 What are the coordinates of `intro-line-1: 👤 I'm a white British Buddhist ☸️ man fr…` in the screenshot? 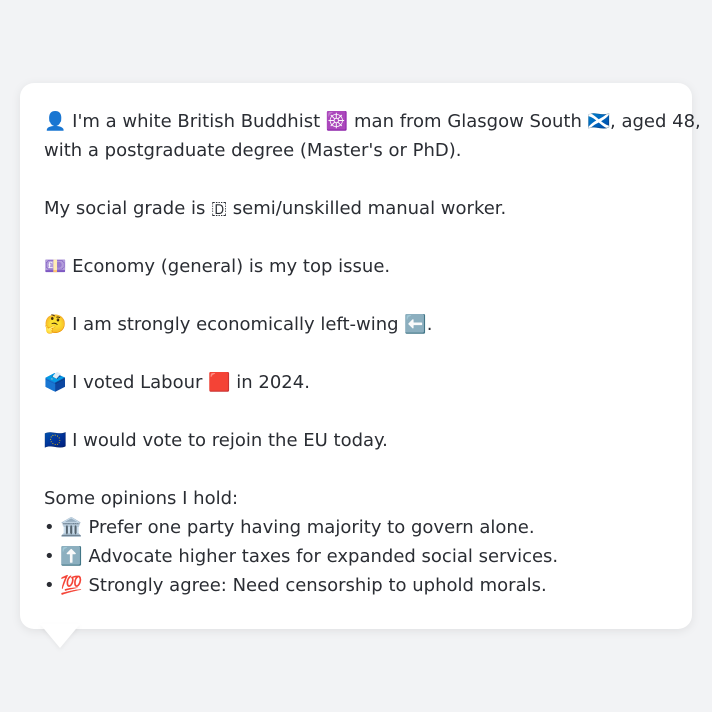 It's located at (372, 121).